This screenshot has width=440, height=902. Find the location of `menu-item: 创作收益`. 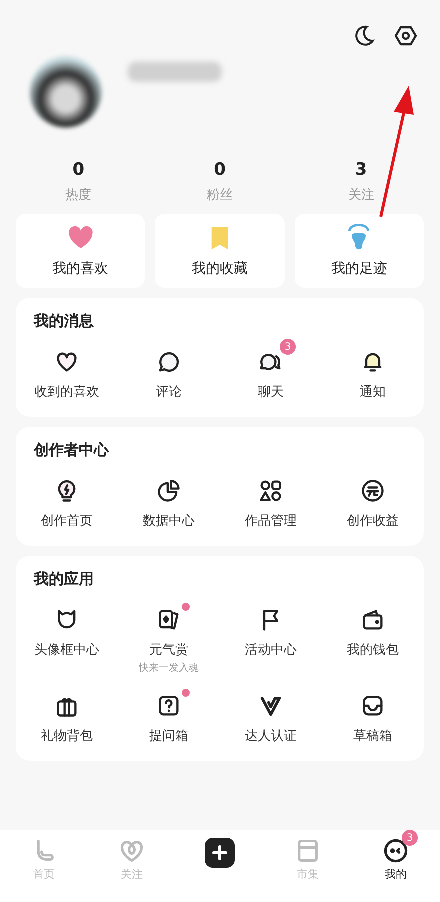

menu-item: 创作收益 is located at coordinates (373, 503).